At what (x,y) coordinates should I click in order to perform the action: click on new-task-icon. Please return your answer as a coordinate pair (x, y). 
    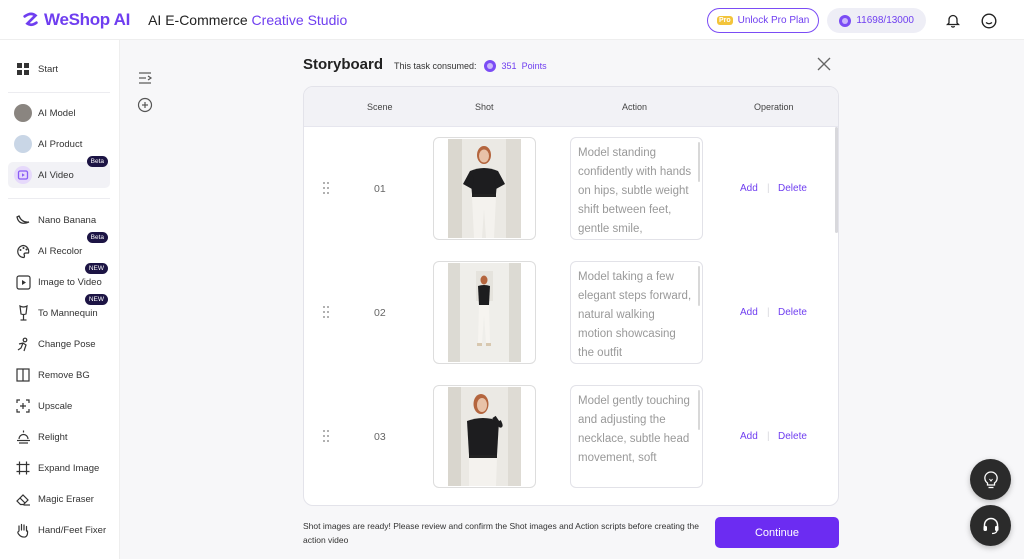
    Looking at the image, I should click on (145, 105).